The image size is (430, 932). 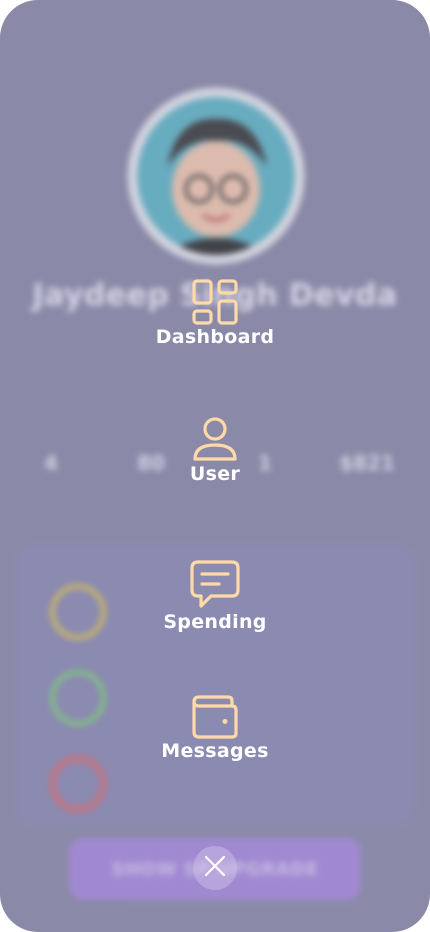 I want to click on wallet-icon, so click(x=215, y=716).